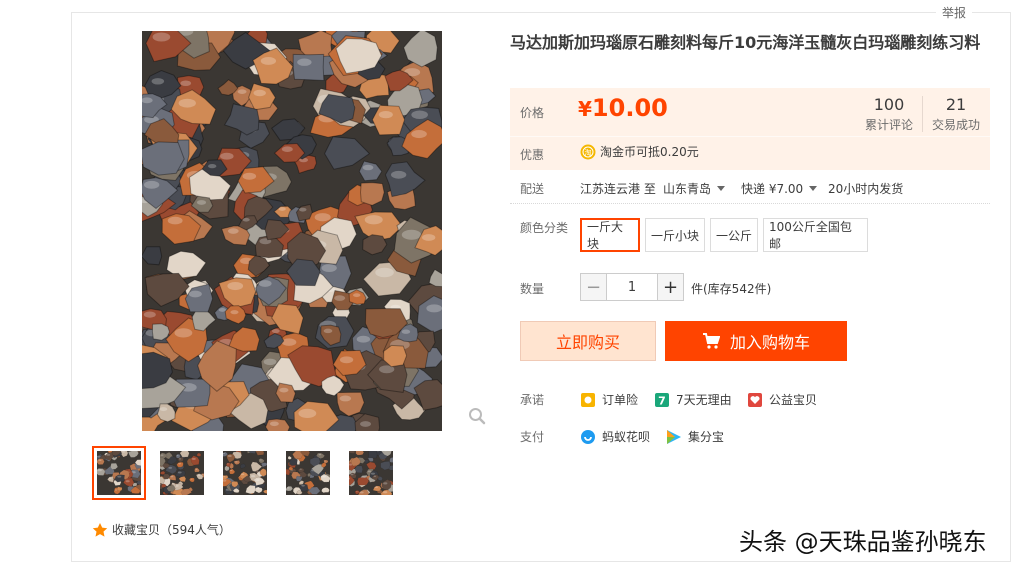  Describe the element at coordinates (782, 399) in the screenshot. I see `service-charity: 公益宝贝` at that location.